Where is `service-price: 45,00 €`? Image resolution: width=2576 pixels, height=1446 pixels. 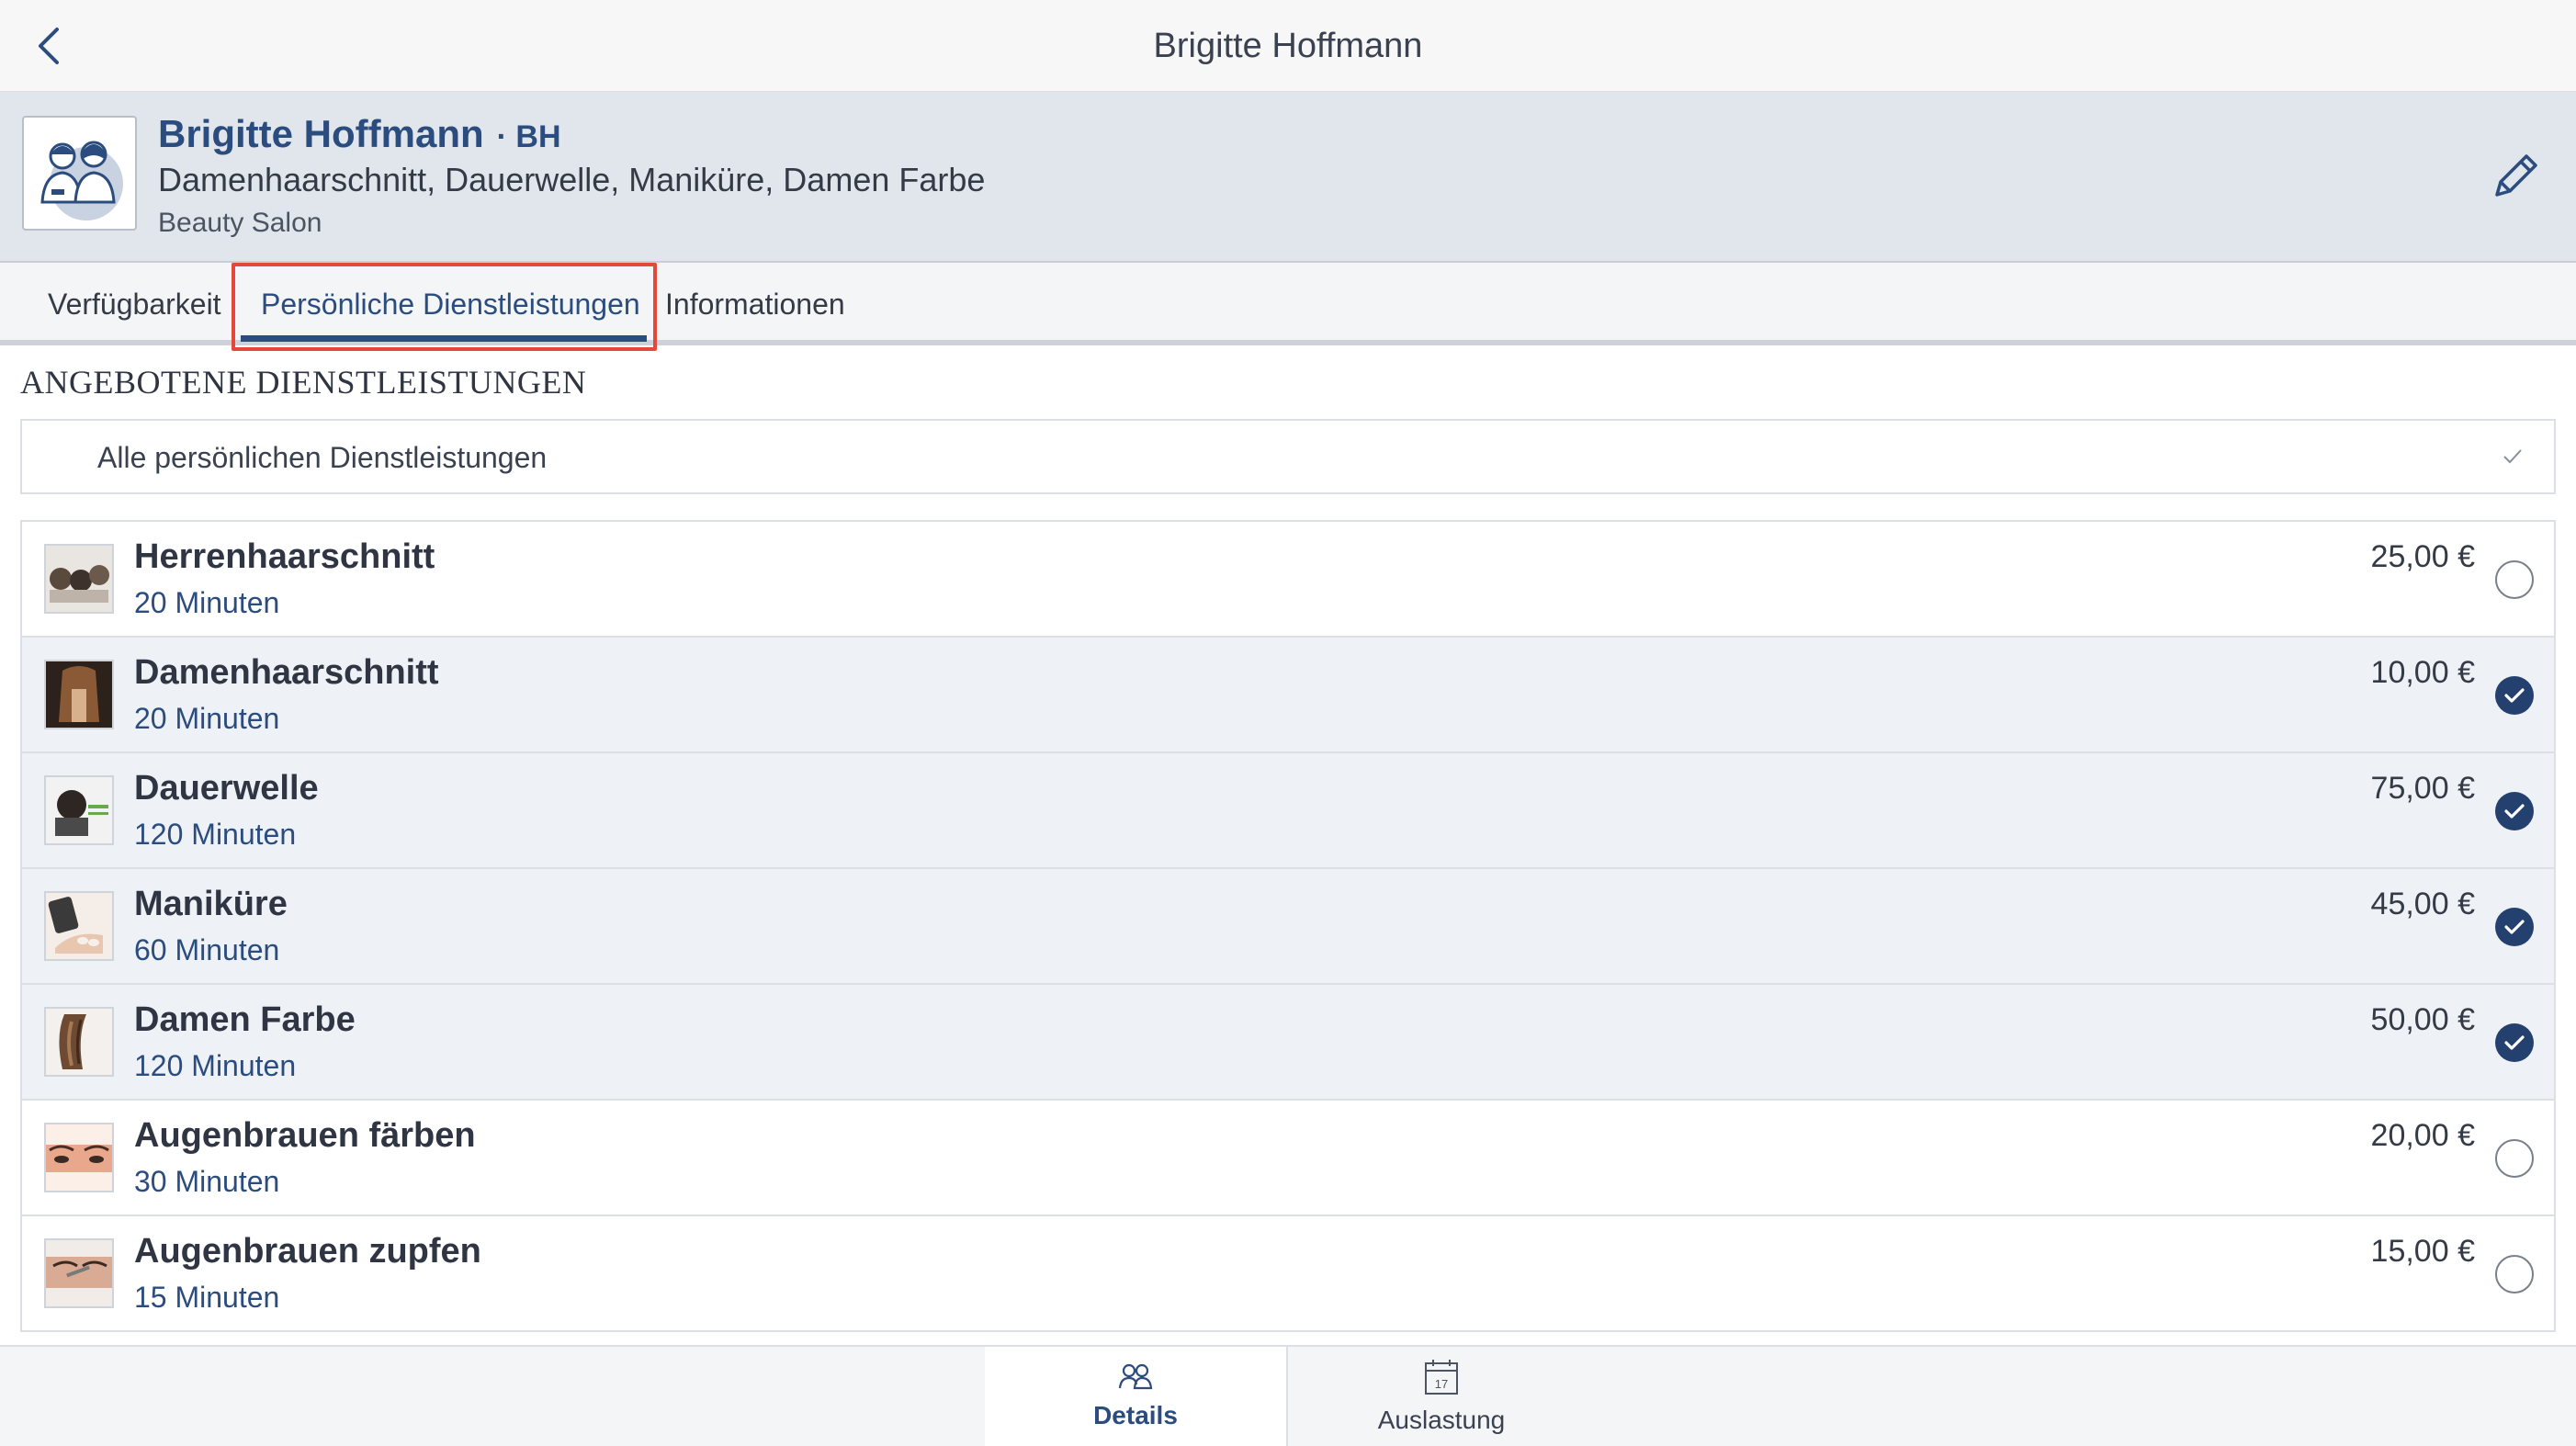
service-price: 45,00 € is located at coordinates (2422, 904).